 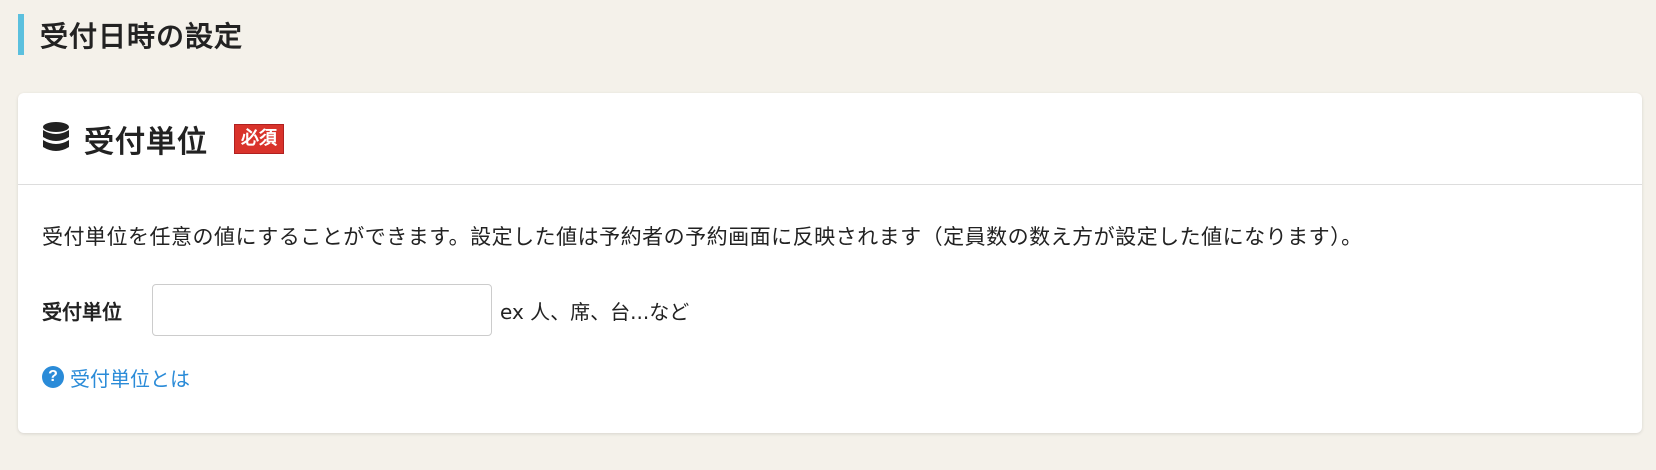 What do you see at coordinates (259, 138) in the screenshot?
I see `required-badge: 必須` at bounding box center [259, 138].